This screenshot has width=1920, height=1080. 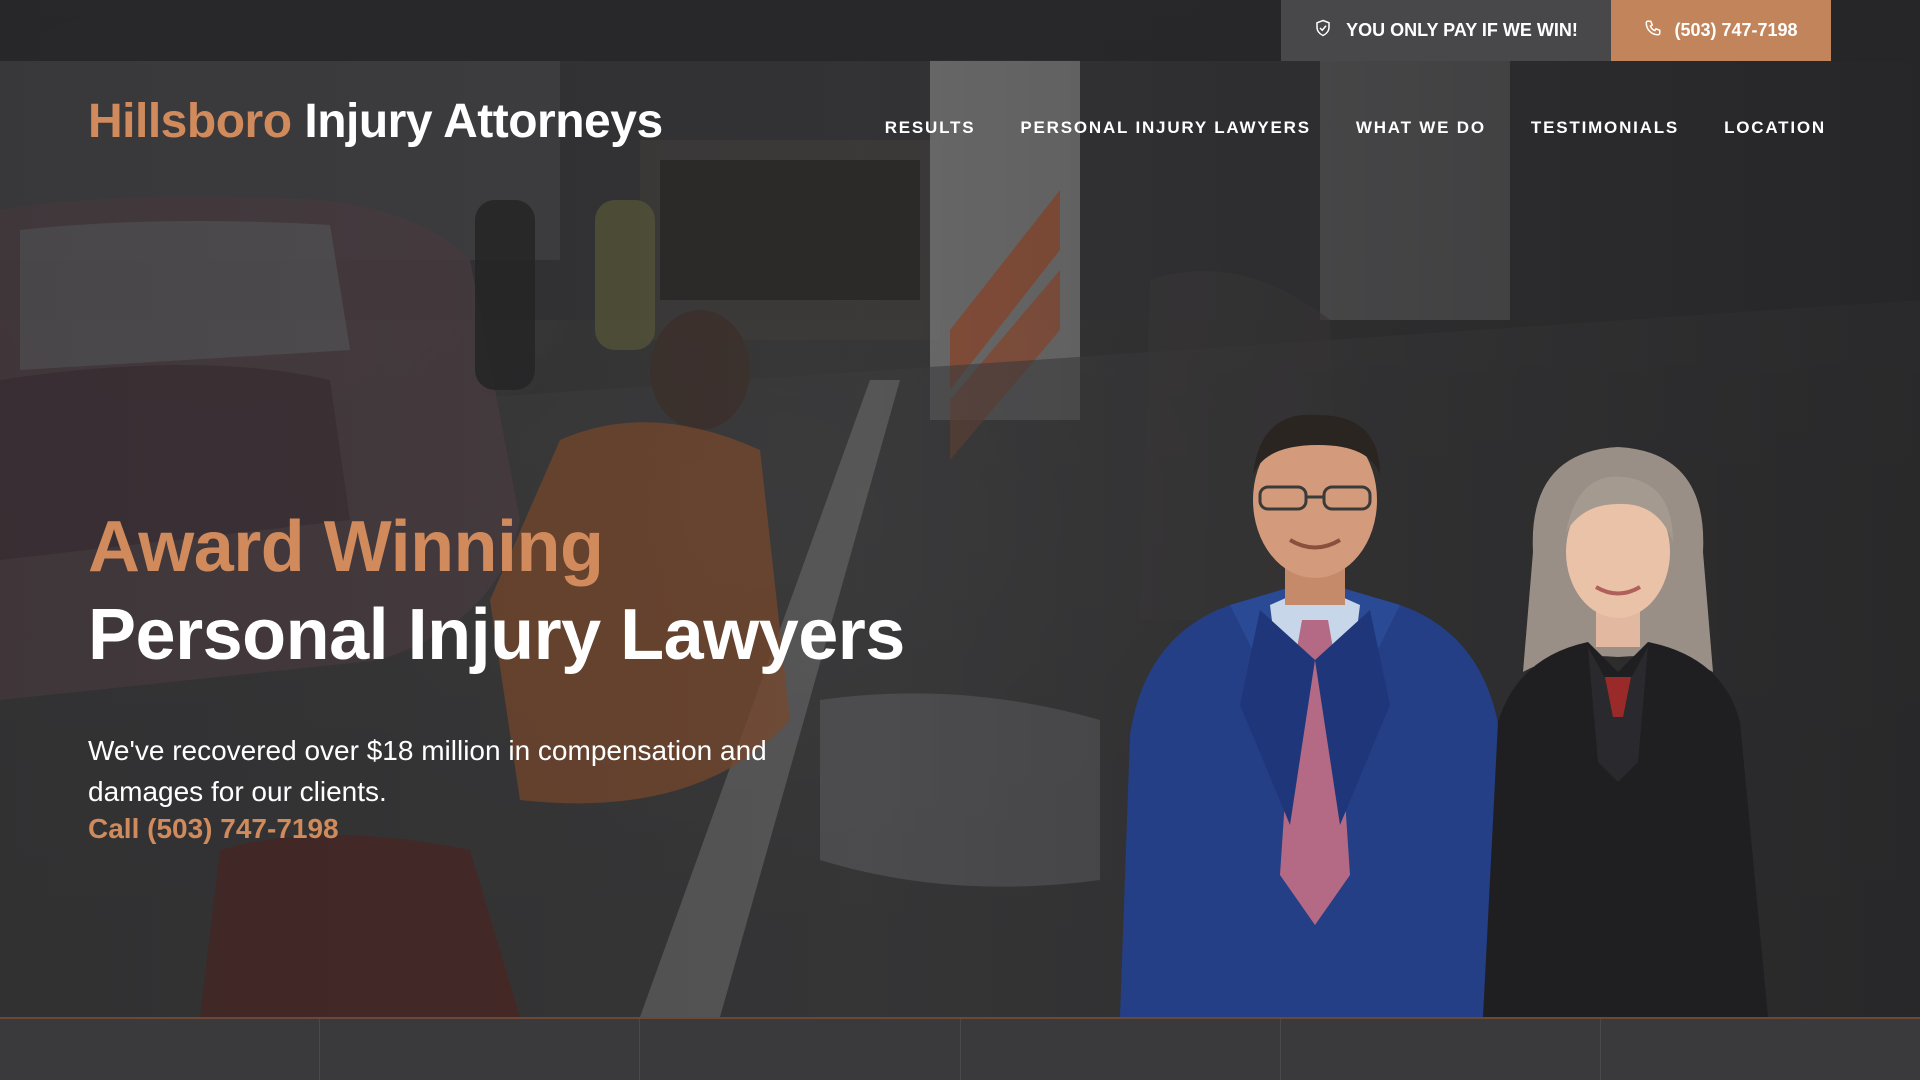 I want to click on attorney-photo-woman, so click(x=1625, y=732).